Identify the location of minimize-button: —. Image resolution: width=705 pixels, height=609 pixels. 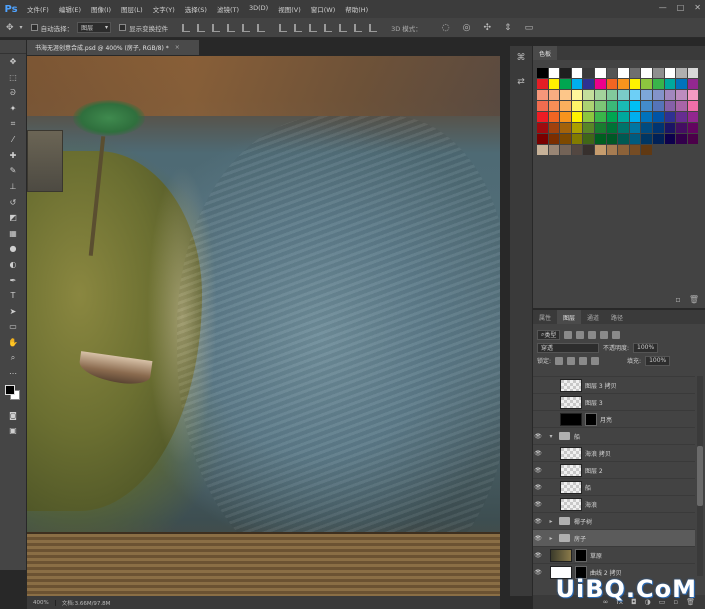
(663, 7).